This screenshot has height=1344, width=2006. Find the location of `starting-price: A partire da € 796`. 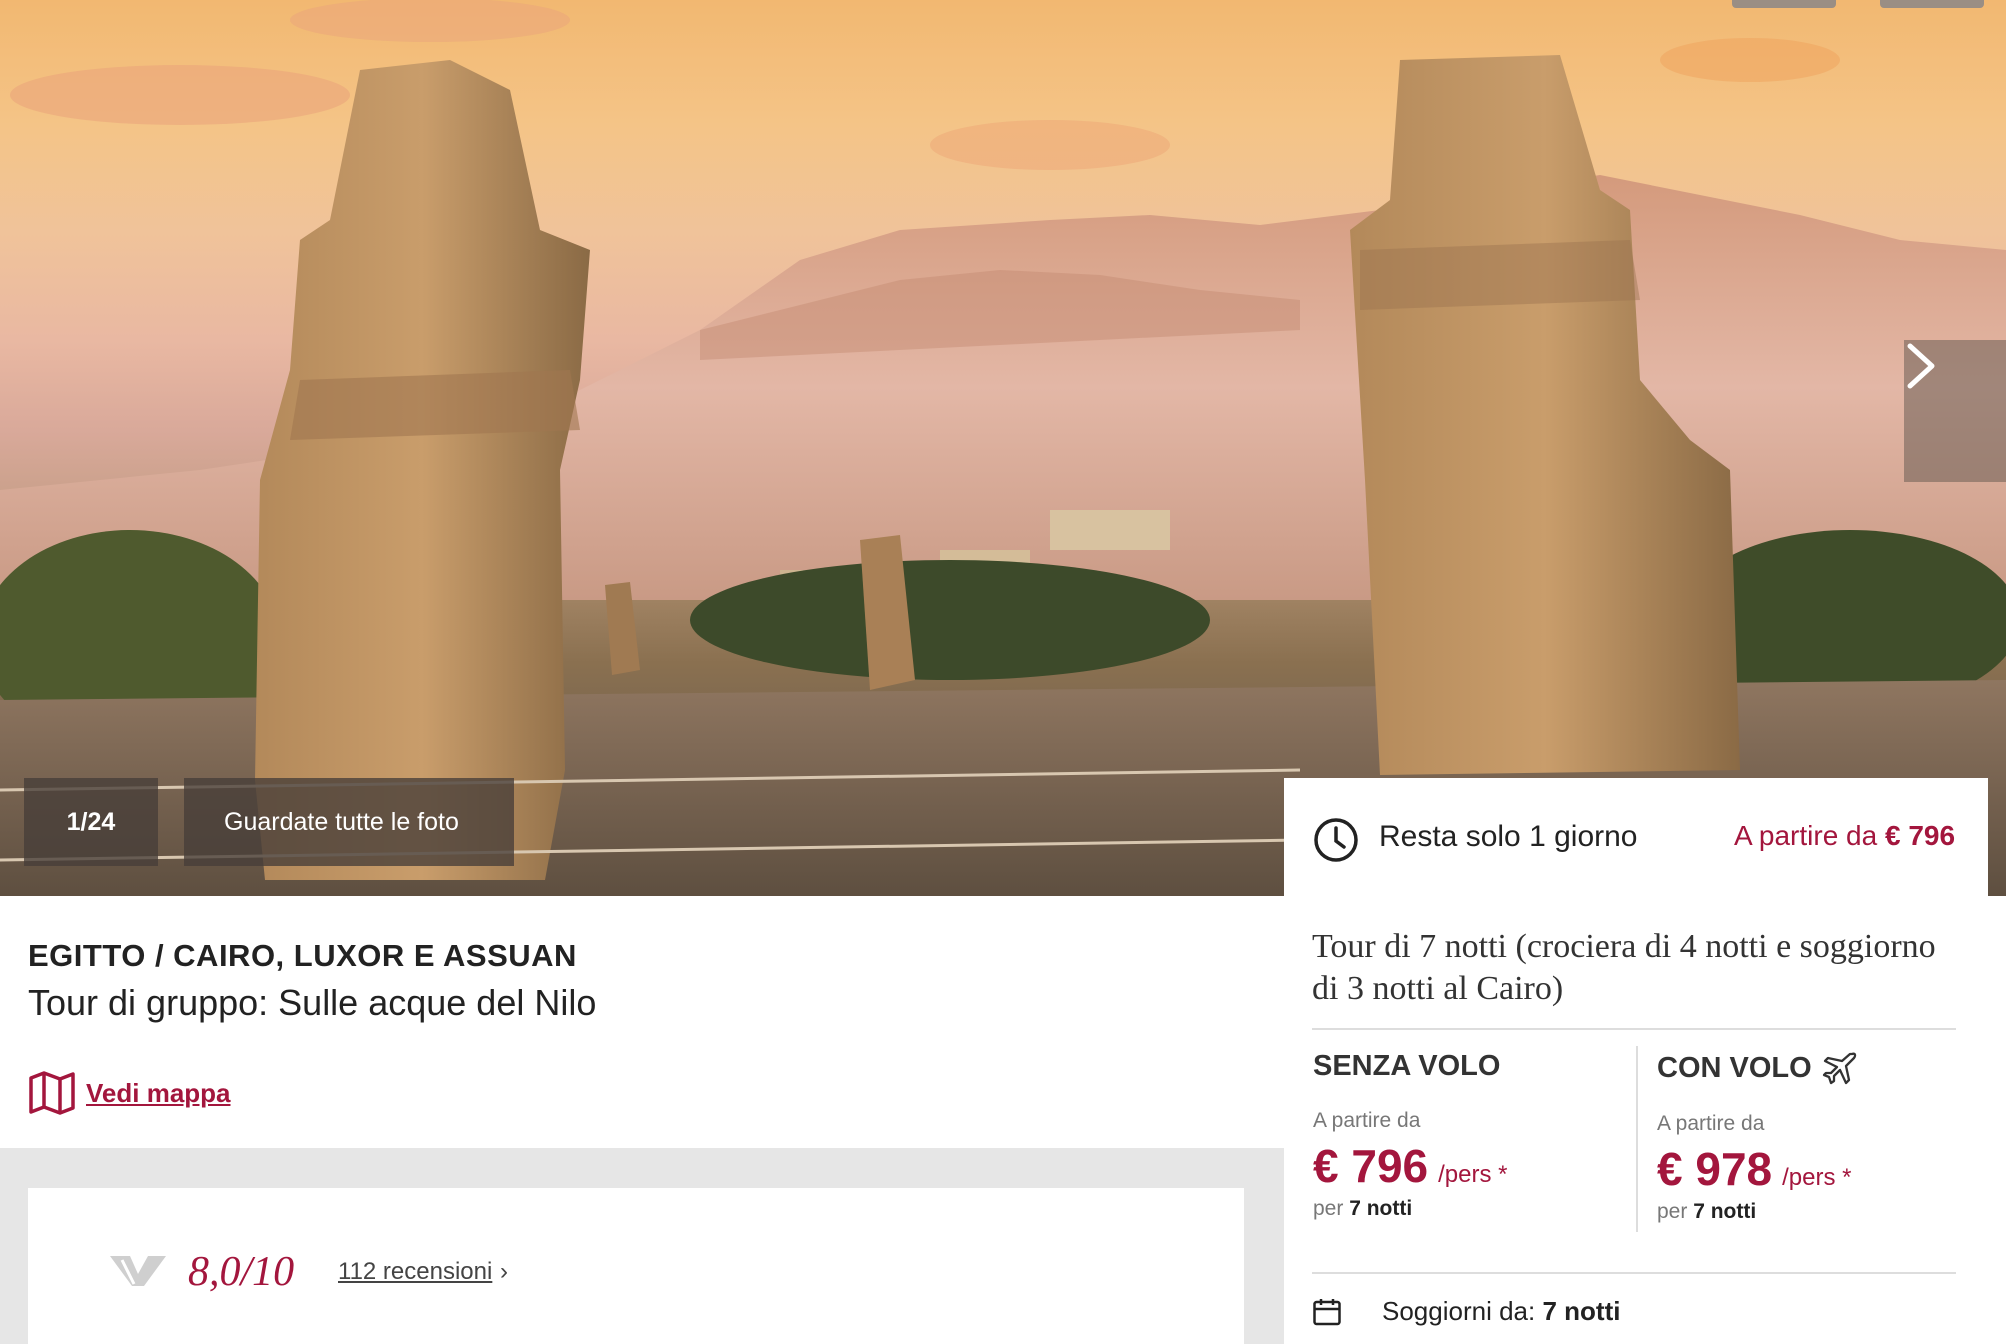

starting-price: A partire da € 796 is located at coordinates (1844, 836).